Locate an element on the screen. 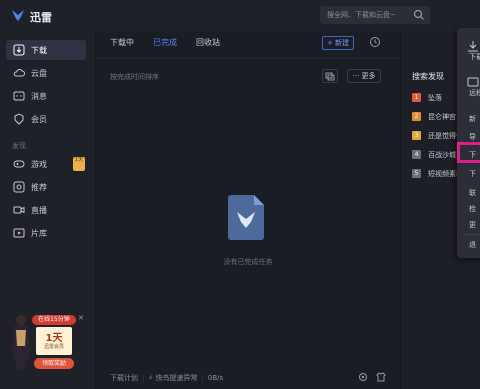 This screenshot has width=480, height=389. rank-badge: 2 is located at coordinates (416, 116).